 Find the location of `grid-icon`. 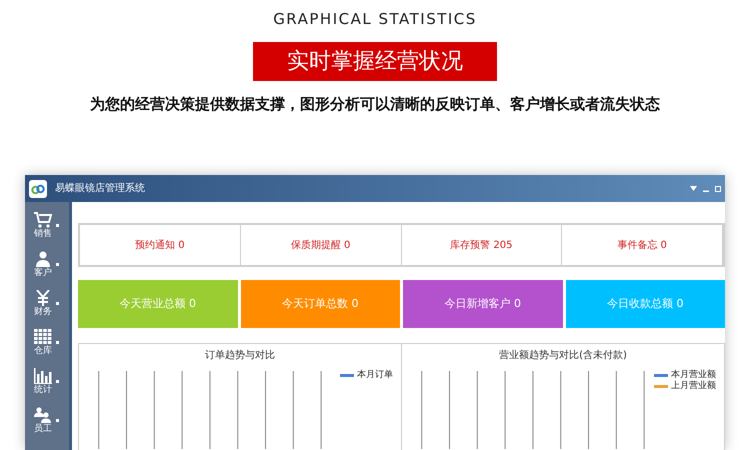

grid-icon is located at coordinates (43, 336).